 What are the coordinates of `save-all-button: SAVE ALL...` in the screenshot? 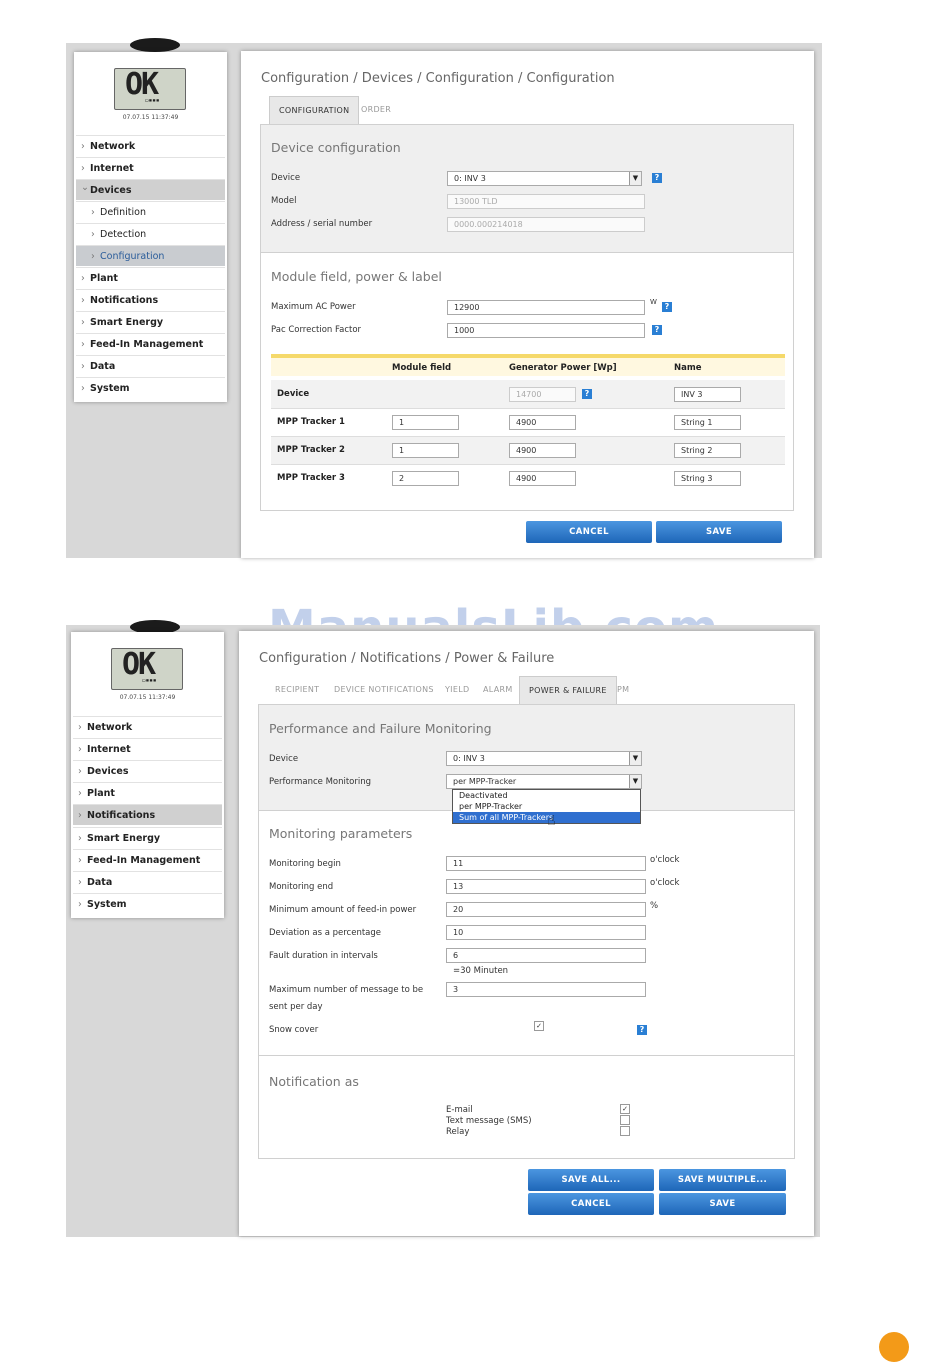 It's located at (591, 1180).